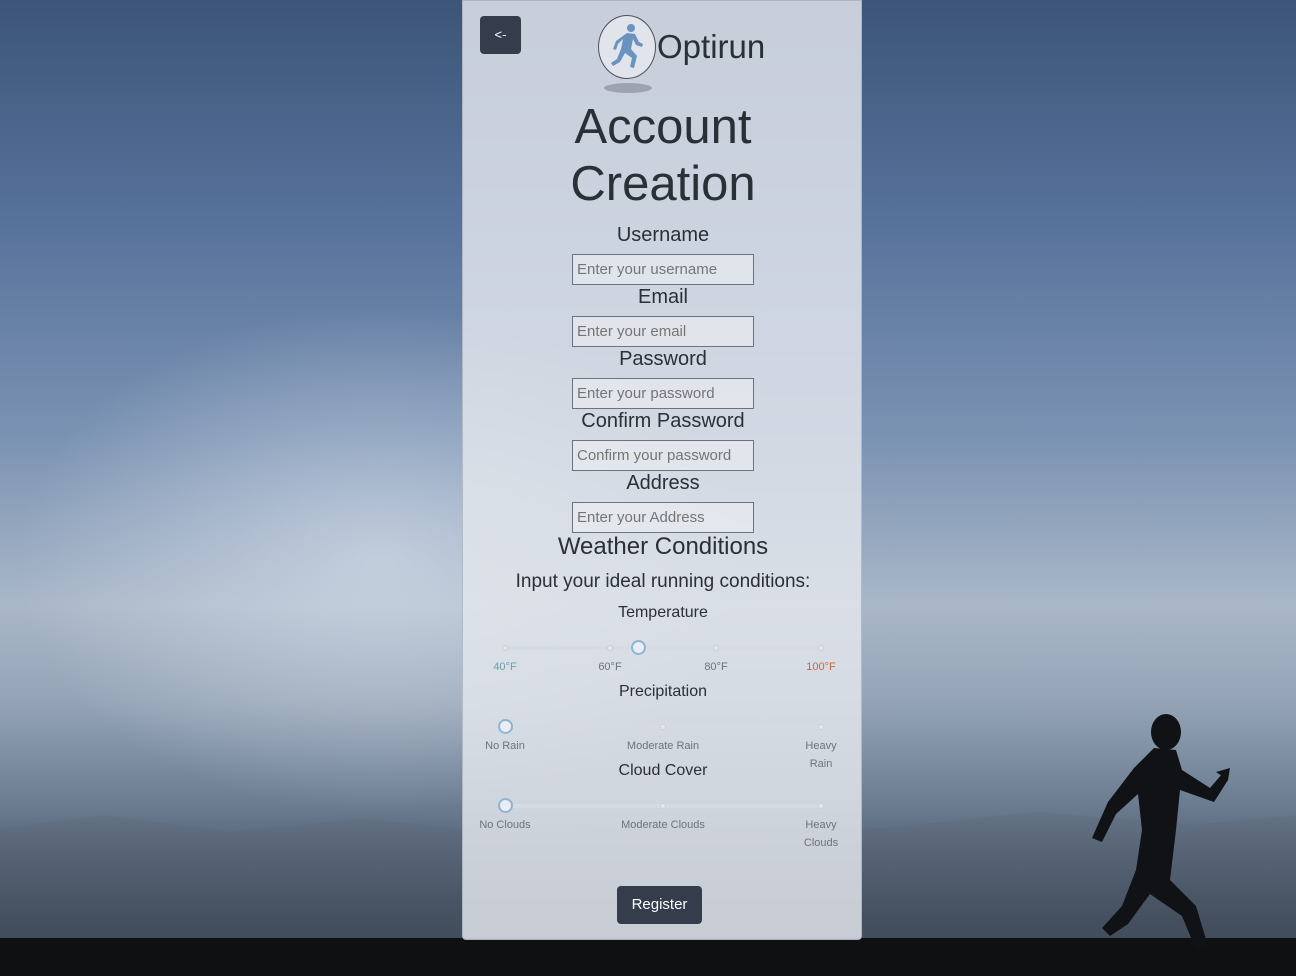 This screenshot has height=976, width=1296. I want to click on temperature-slider, so click(663, 647).